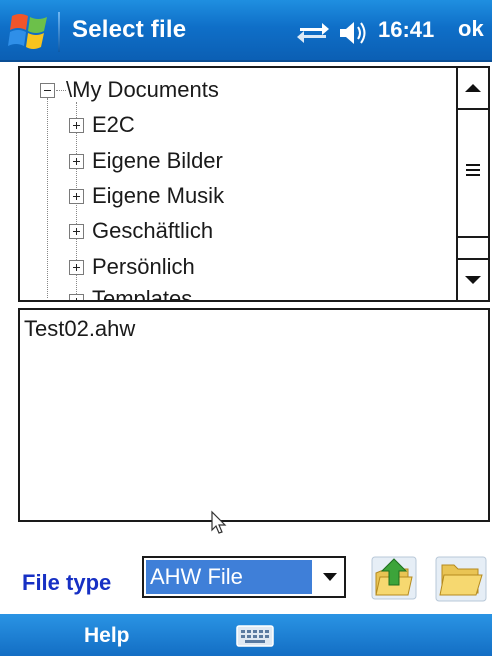 The width and height of the screenshot is (492, 656). What do you see at coordinates (219, 523) in the screenshot?
I see `mouse-cursor-icon` at bounding box center [219, 523].